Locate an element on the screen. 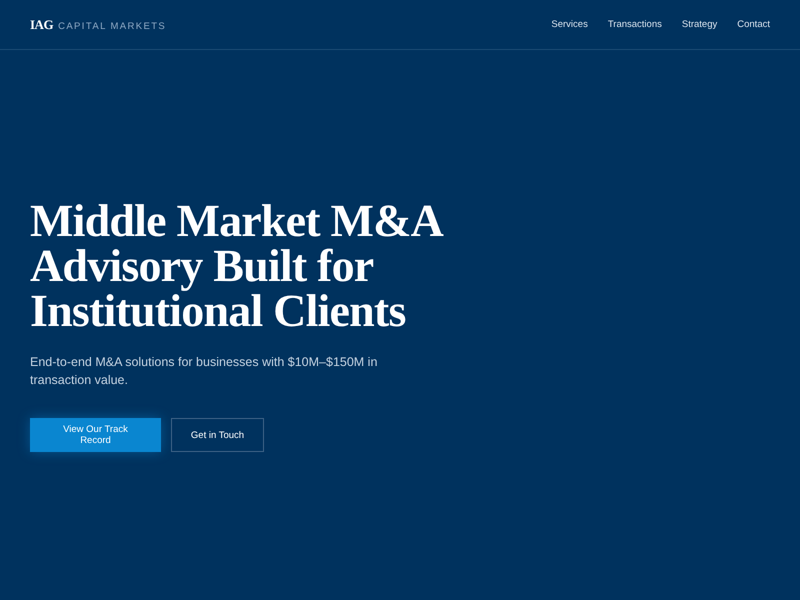 This screenshot has height=600, width=800. nav-link: Contact is located at coordinates (753, 24).